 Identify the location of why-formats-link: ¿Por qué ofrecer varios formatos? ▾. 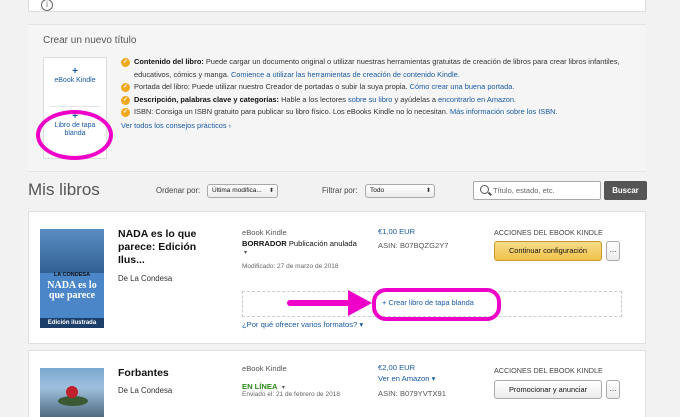
(302, 324).